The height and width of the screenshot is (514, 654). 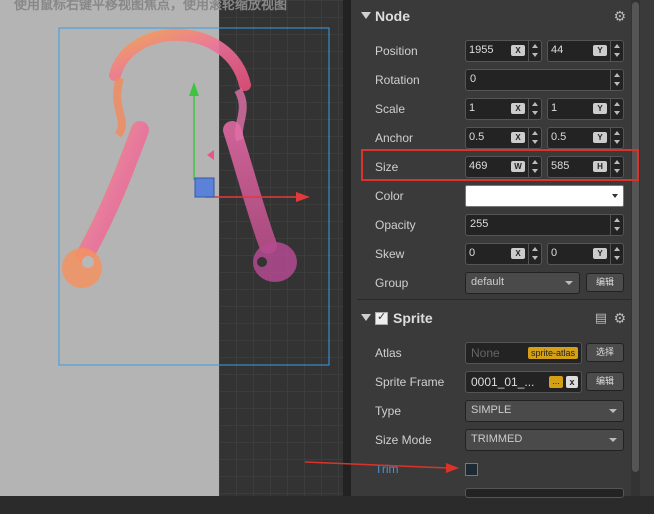 I want to click on trim-checkbox, so click(x=471, y=469).